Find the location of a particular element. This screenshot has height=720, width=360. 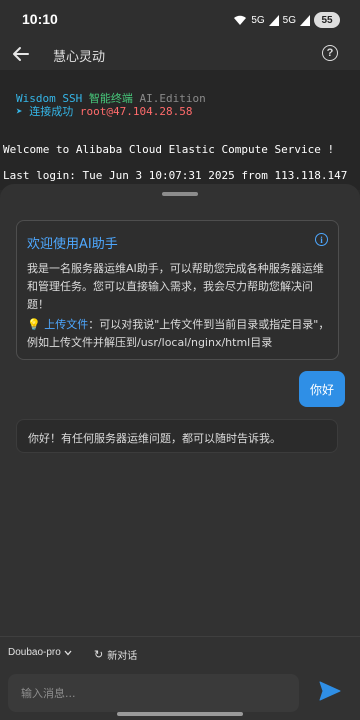

assistant-message-bubble: 你好！有任何服务器运维问题，都可以随时告诉我。 is located at coordinates (177, 436).